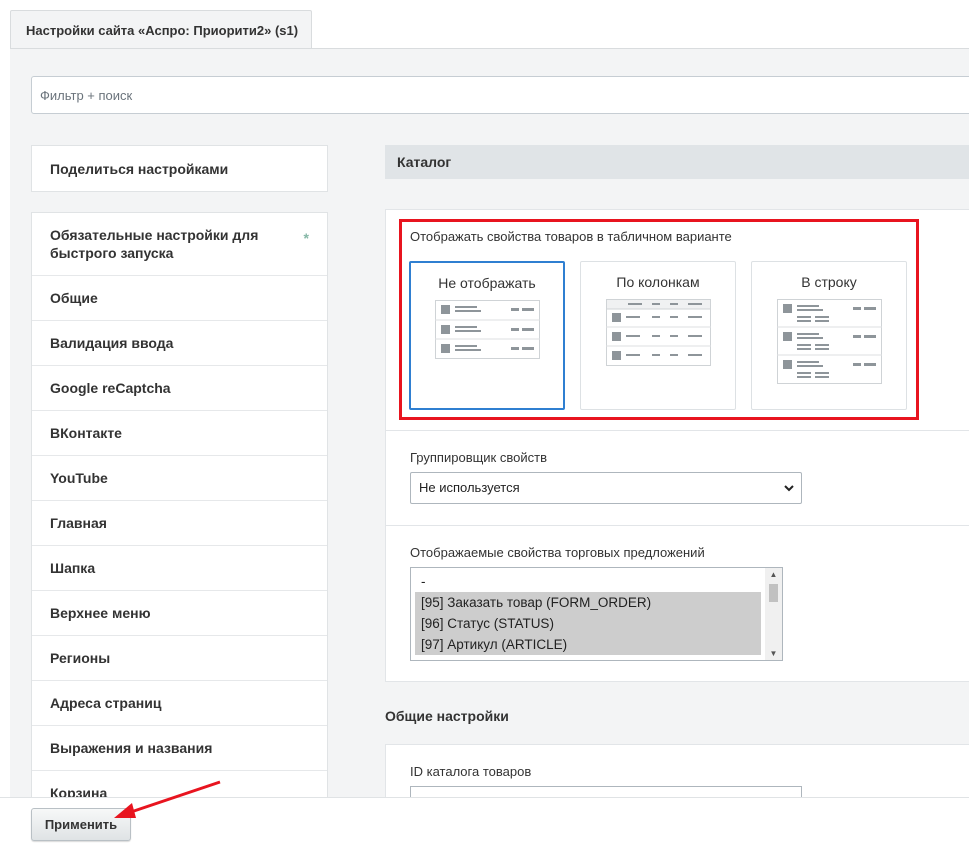 The height and width of the screenshot is (854, 969). What do you see at coordinates (179, 343) in the screenshot?
I see `sidebar-item-validation: Валидация ввода` at bounding box center [179, 343].